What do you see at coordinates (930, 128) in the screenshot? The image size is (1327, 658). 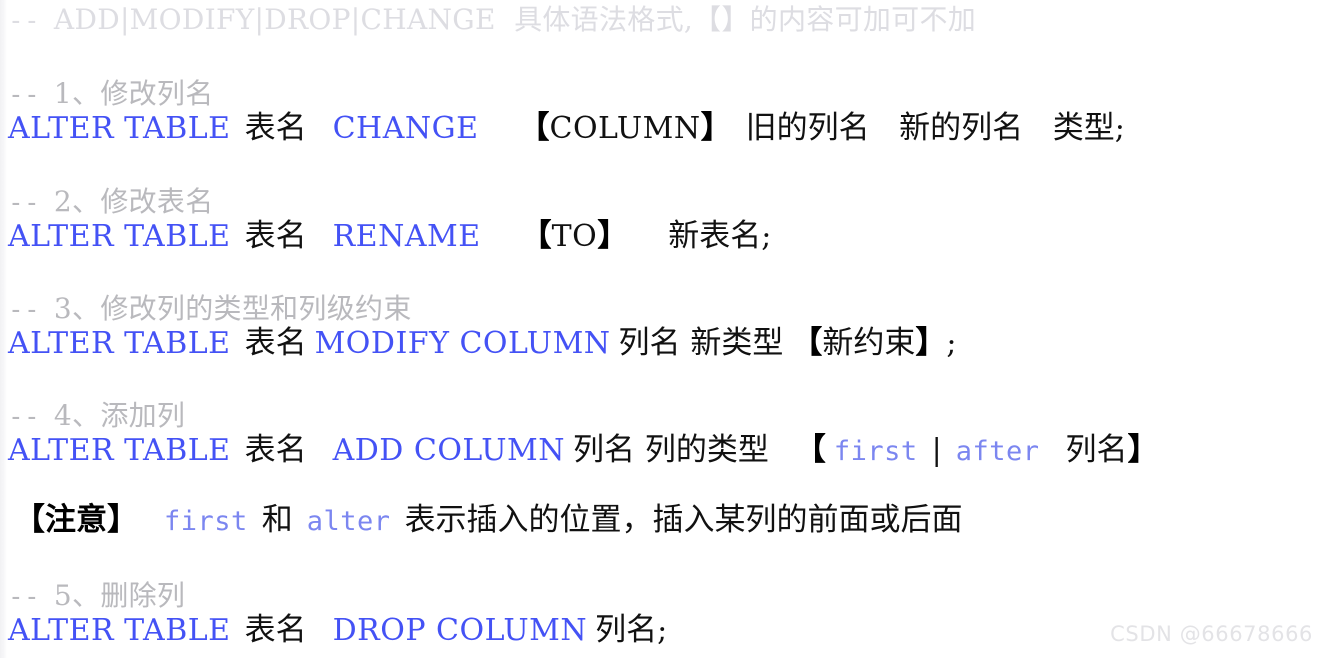 I see `change-column-args: 旧的列名 新的列名 类型` at bounding box center [930, 128].